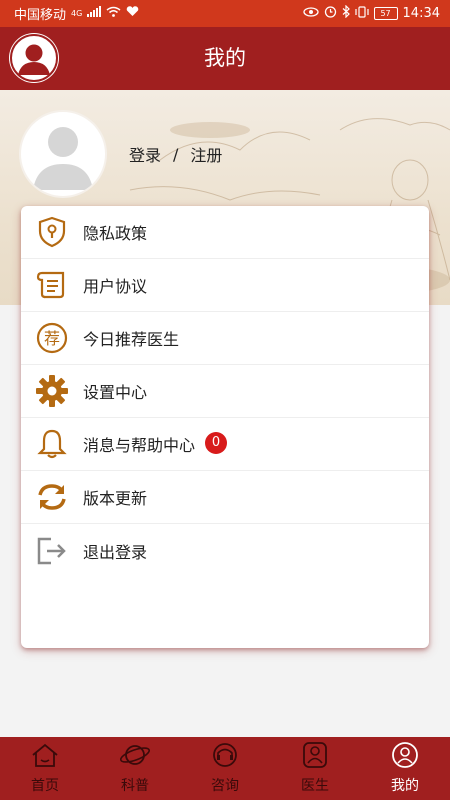 Image resolution: width=450 pixels, height=800 pixels. What do you see at coordinates (115, 233) in the screenshot?
I see `menu-item-label: 隐私政策` at bounding box center [115, 233].